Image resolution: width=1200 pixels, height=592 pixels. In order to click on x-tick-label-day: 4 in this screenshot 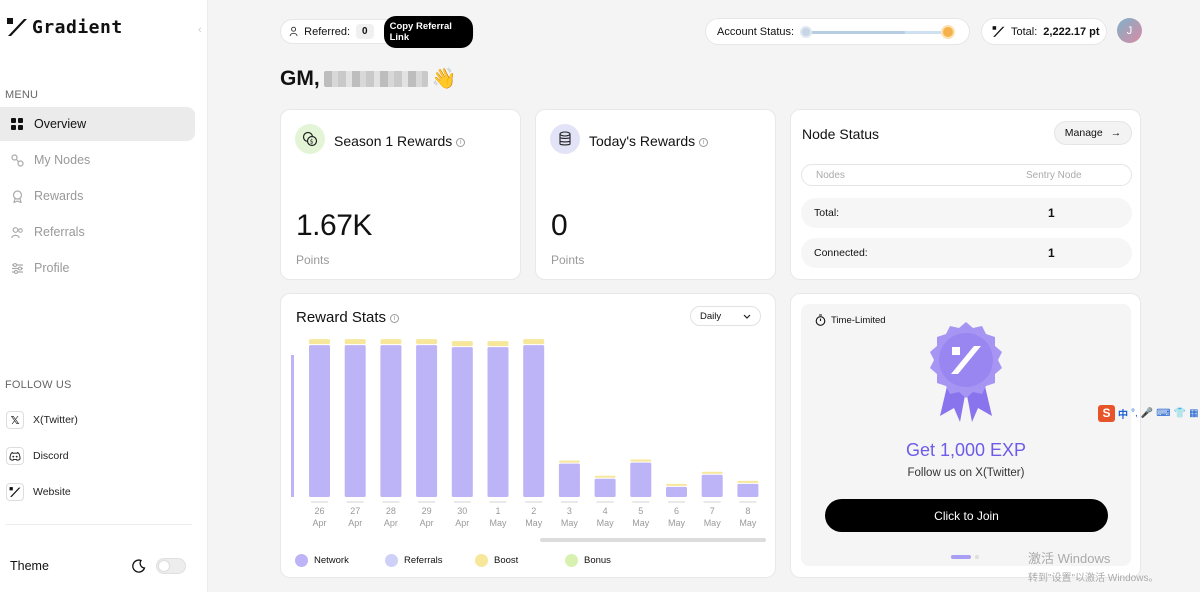, I will do `click(605, 511)`.